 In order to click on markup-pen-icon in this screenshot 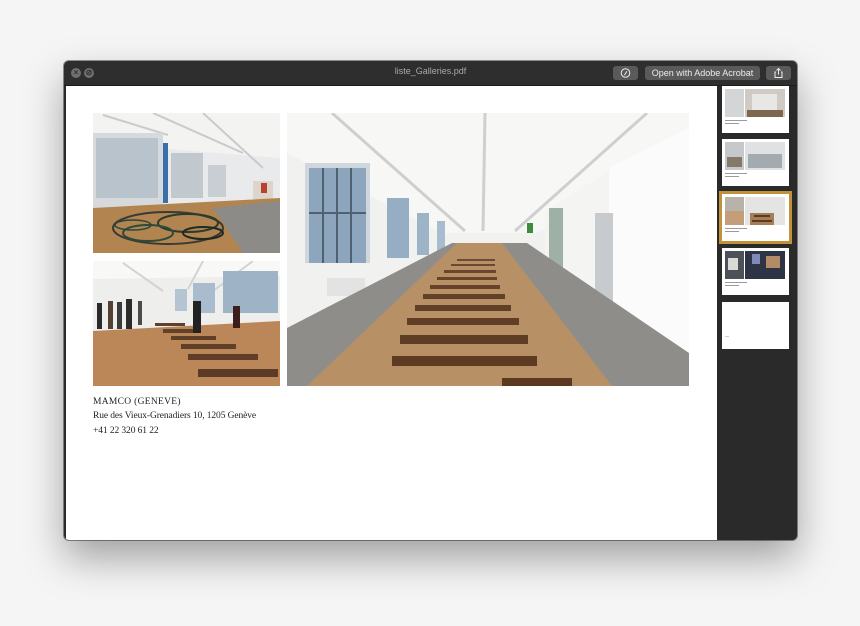, I will do `click(625, 73)`.